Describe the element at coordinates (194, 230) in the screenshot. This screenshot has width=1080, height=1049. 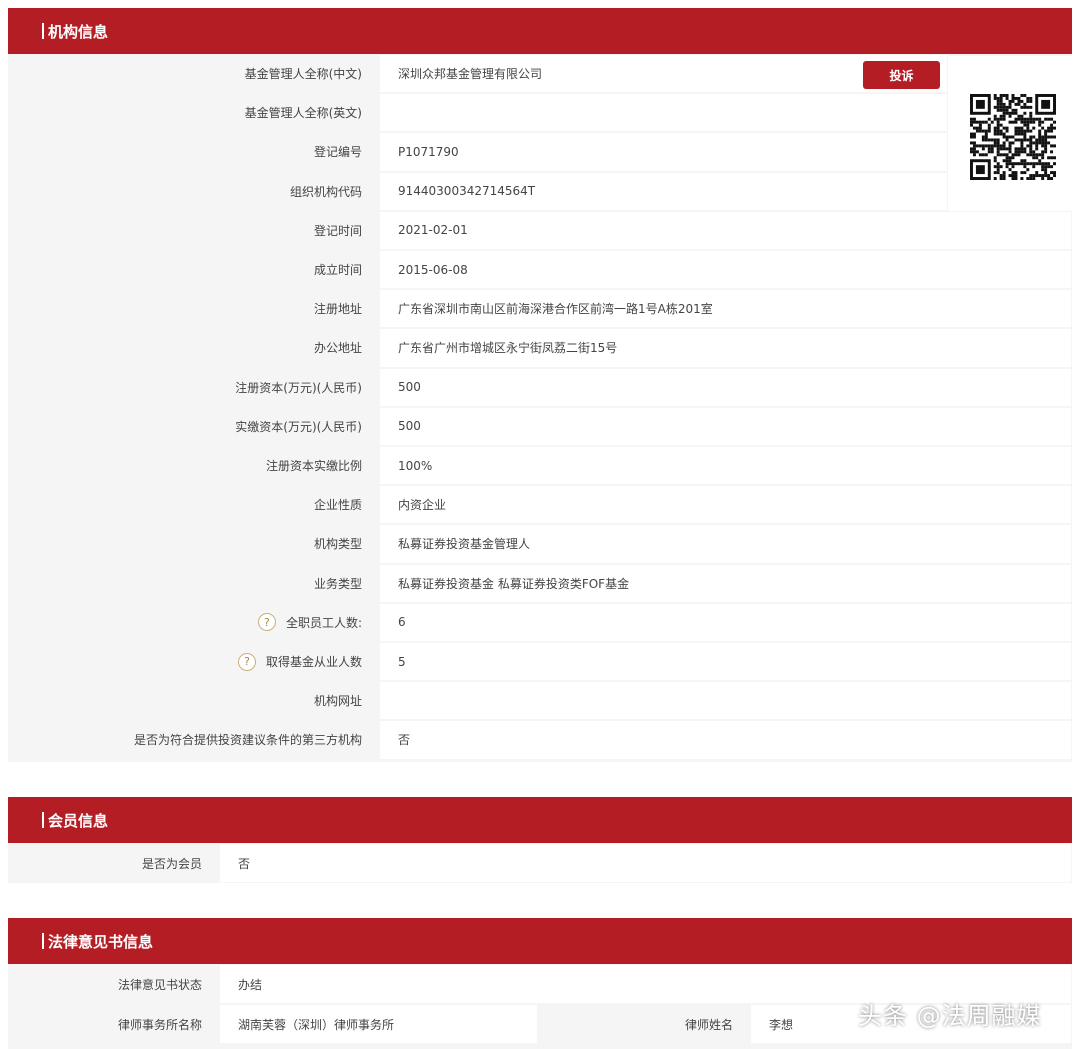
I see `info-row-label: 登记时间` at that location.